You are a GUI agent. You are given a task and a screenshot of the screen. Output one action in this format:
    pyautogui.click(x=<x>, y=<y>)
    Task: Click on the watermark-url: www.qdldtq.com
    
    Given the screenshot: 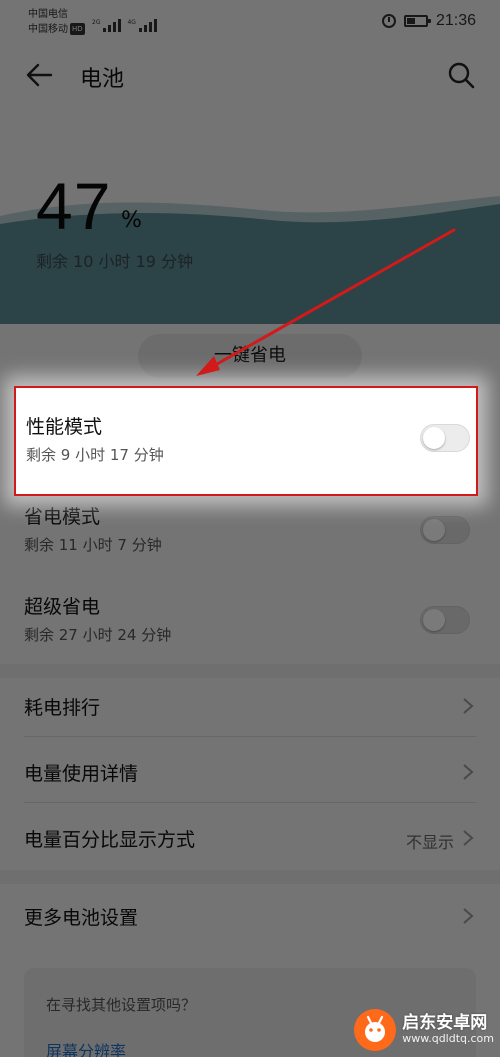 What is the action you would take?
    pyautogui.click(x=448, y=1039)
    